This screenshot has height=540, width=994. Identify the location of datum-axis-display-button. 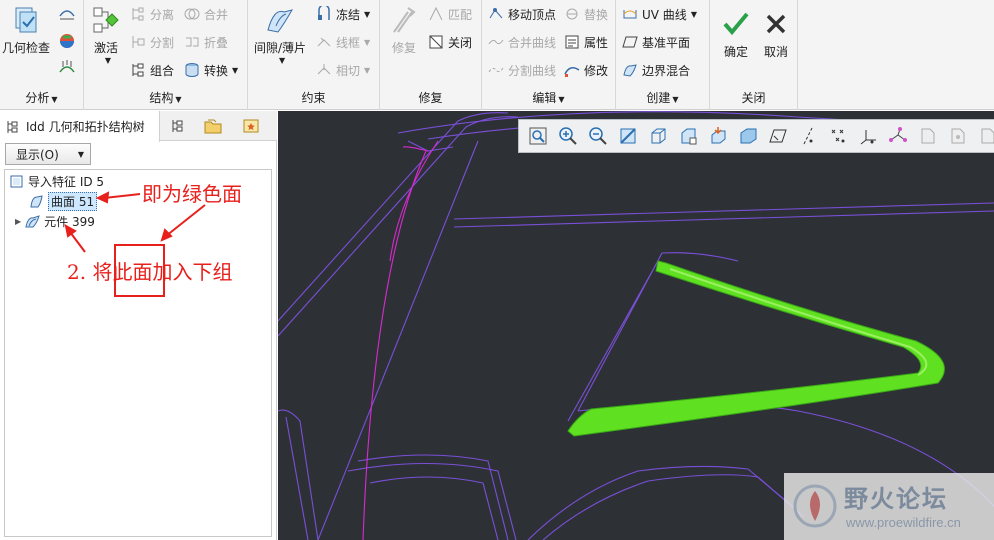
(808, 136).